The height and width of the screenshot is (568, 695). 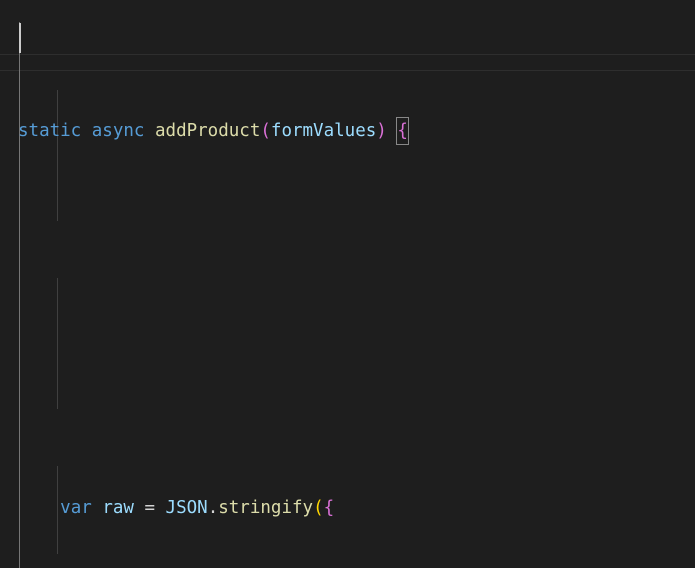 I want to click on keyword-async: async, so click(x=118, y=131).